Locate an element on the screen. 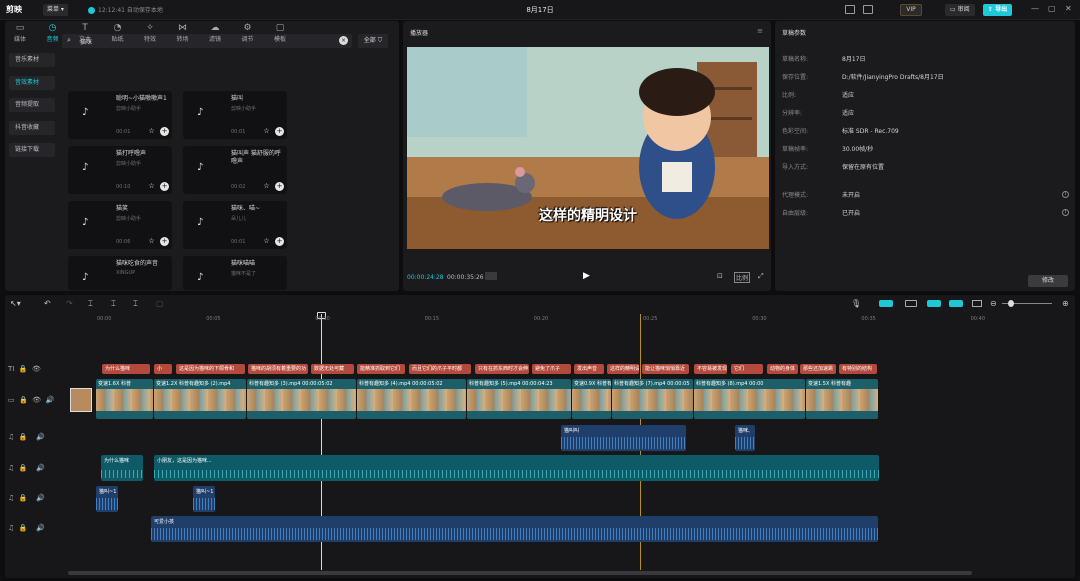 The image size is (1080, 581). video-clip: 科普有趣知多 (8).mp4 00:00 is located at coordinates (749, 399).